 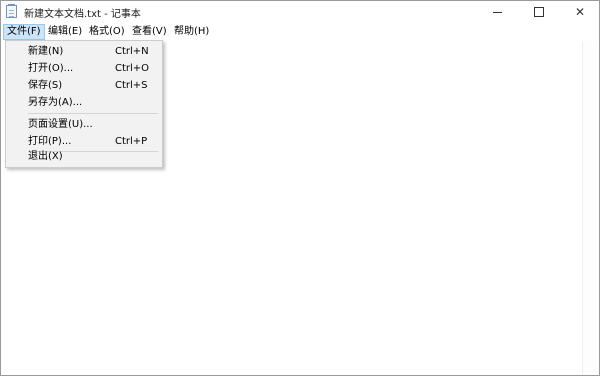 What do you see at coordinates (46, 51) in the screenshot?
I see `menu-item-label: 新建(N)` at bounding box center [46, 51].